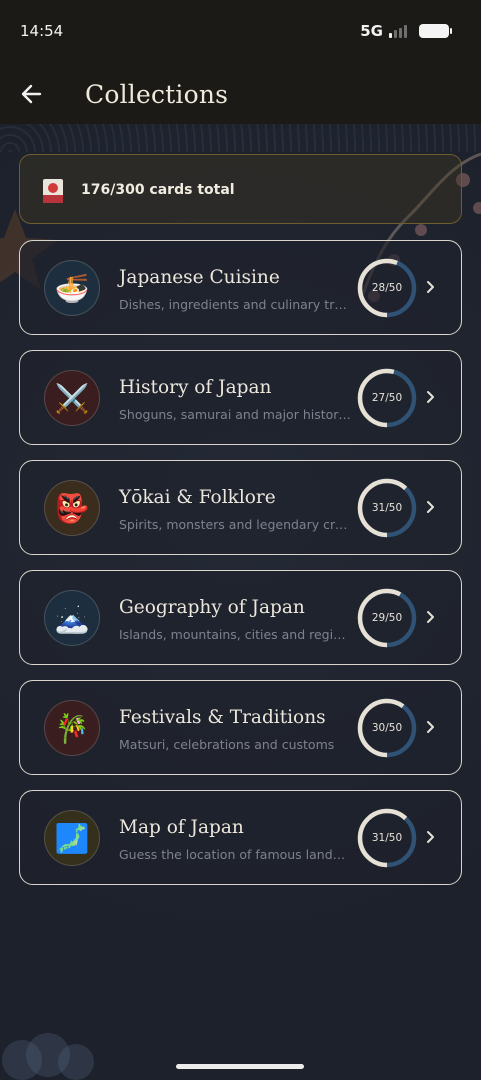 Image resolution: width=481 pixels, height=1080 pixels. I want to click on total-cards-summary: 176/300 cards total, so click(240, 189).